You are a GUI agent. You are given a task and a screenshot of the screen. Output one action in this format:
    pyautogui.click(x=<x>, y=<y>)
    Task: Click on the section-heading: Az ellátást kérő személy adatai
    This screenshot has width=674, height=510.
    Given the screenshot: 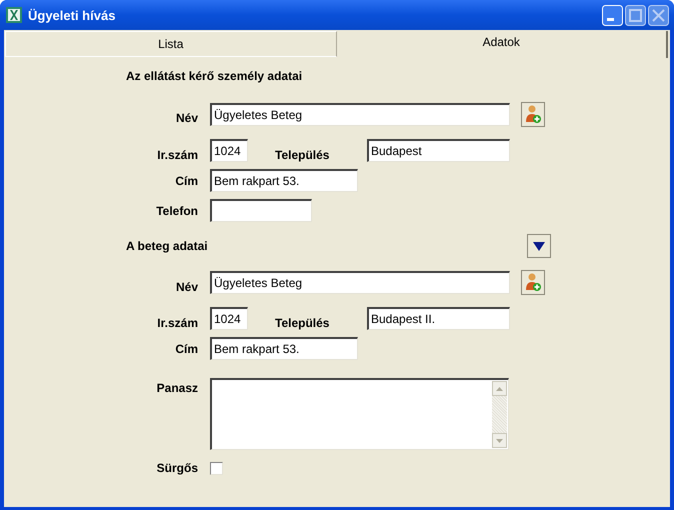 What is the action you would take?
    pyautogui.click(x=214, y=76)
    